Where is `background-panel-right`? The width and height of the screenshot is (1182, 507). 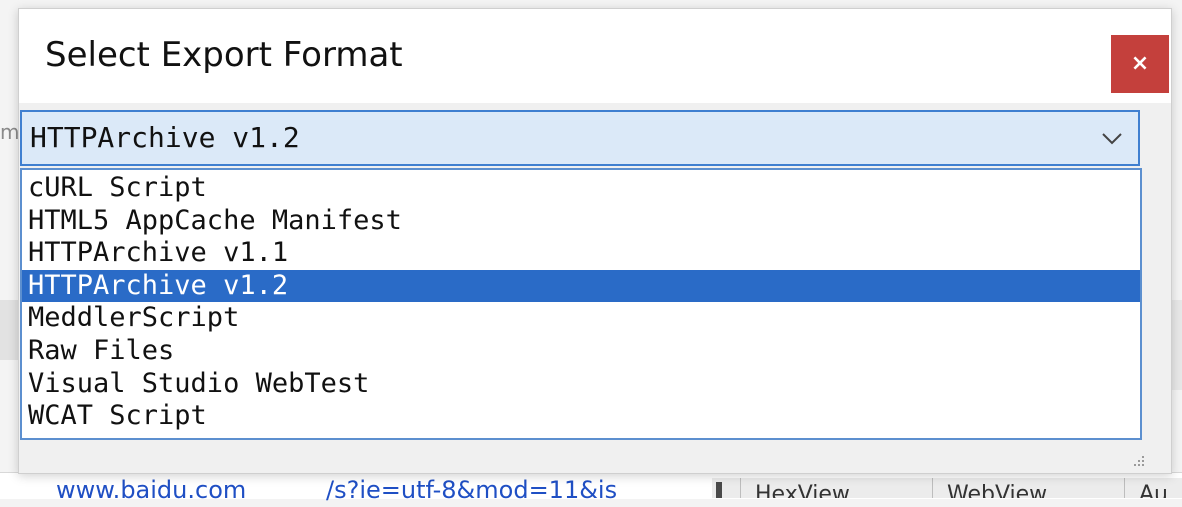
background-panel-right is located at coordinates (1177, 345).